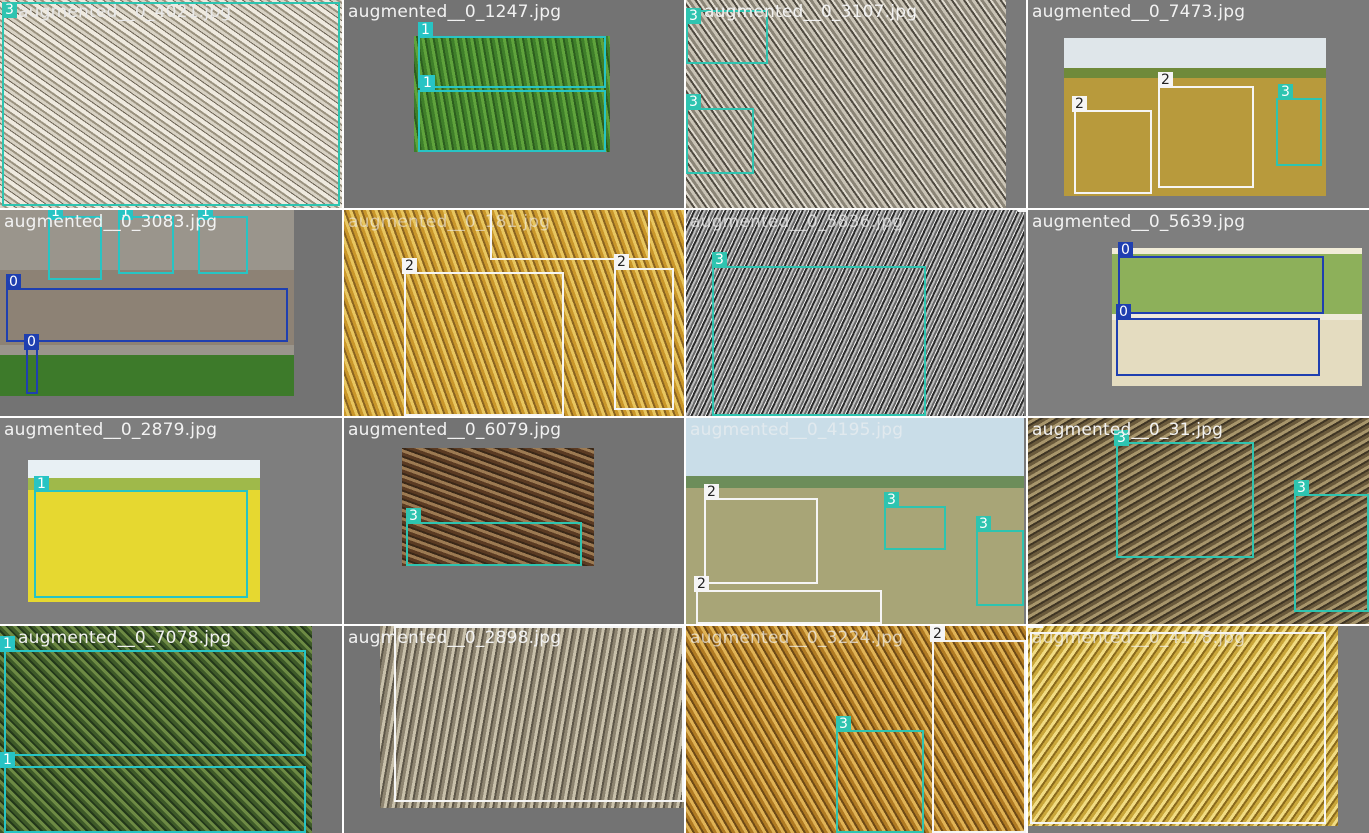 The width and height of the screenshot is (1369, 833). Describe the element at coordinates (856, 104) in the screenshot. I see `tile-3: 3 3 augmented__0_3107.jpg` at that location.